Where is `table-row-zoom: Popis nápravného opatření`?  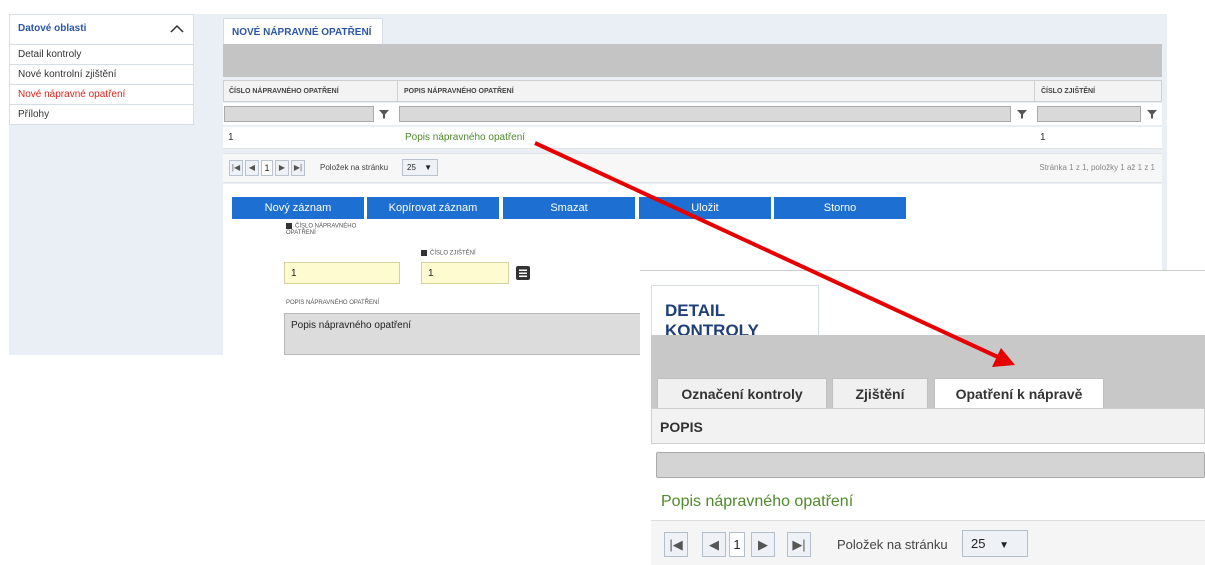
table-row-zoom: Popis nápravného opatření is located at coordinates (928, 501).